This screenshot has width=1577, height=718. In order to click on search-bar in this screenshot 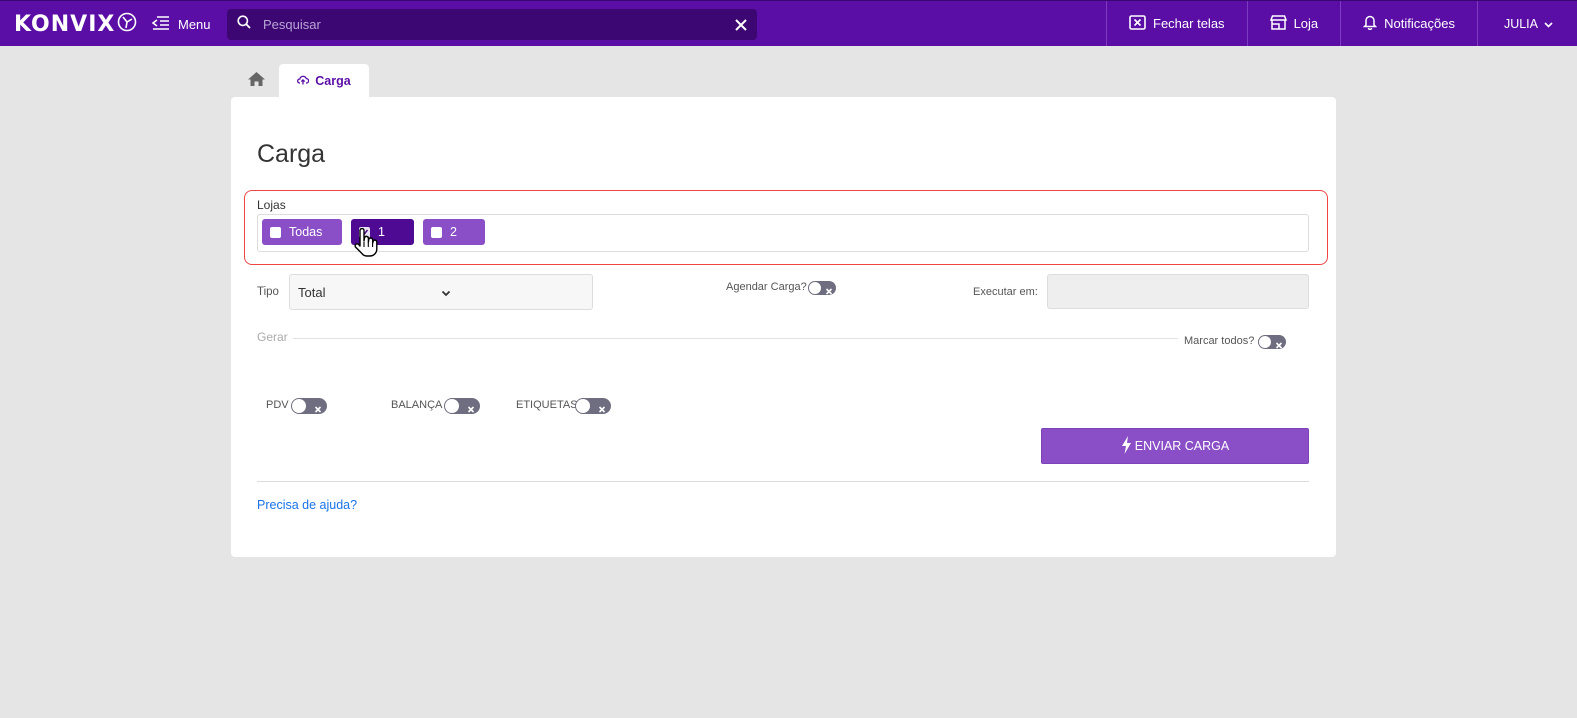, I will do `click(492, 24)`.